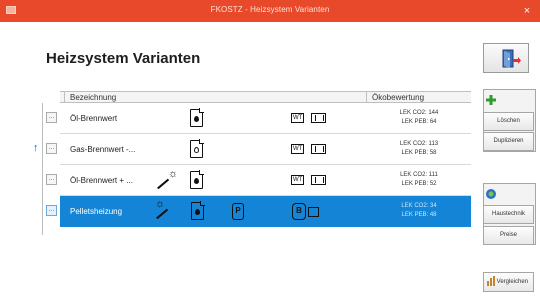  I want to click on variant-name: Öl-Brennwert, so click(94, 118).